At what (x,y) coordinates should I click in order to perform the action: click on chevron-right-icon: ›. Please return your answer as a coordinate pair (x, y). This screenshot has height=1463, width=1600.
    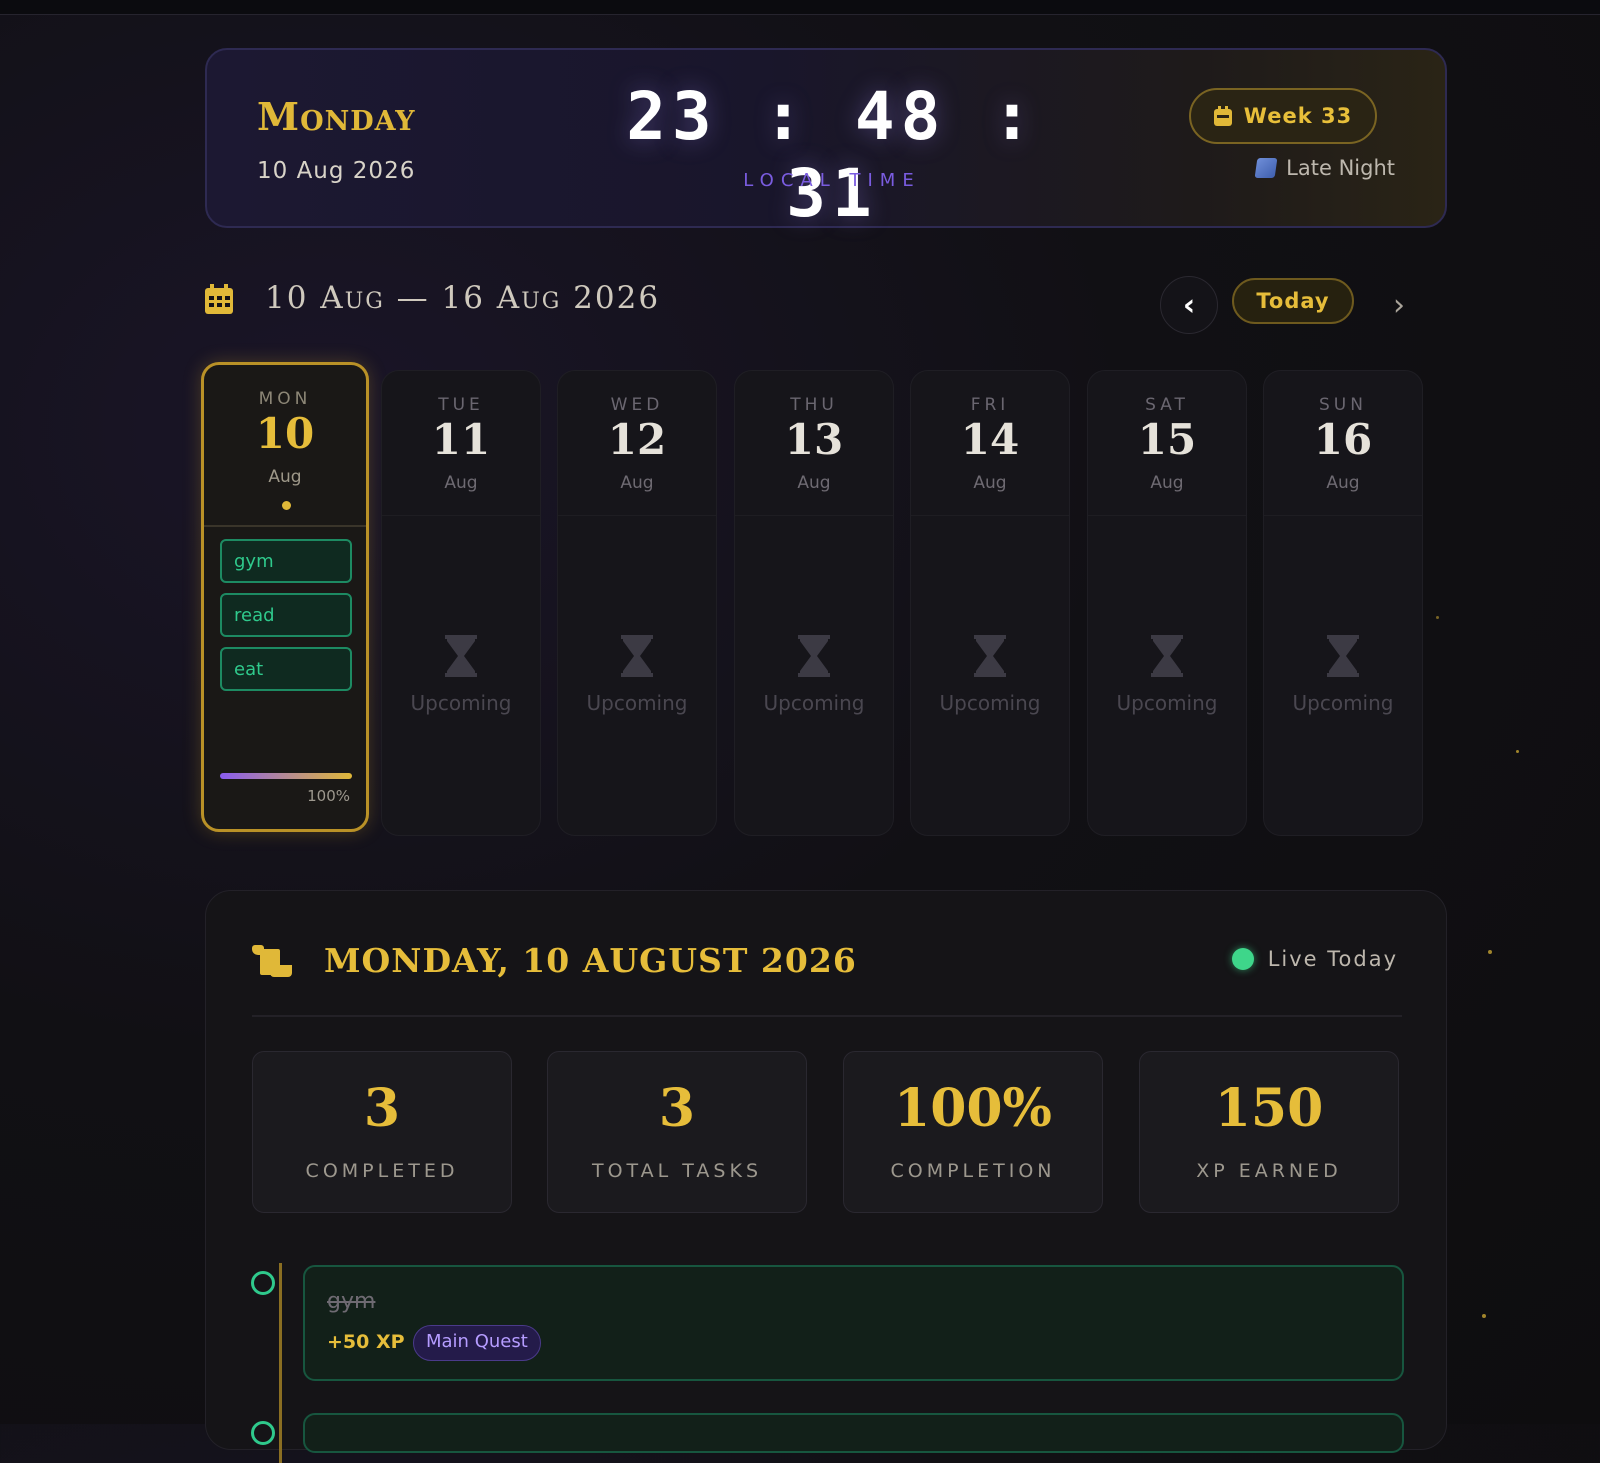
    Looking at the image, I should click on (1399, 305).